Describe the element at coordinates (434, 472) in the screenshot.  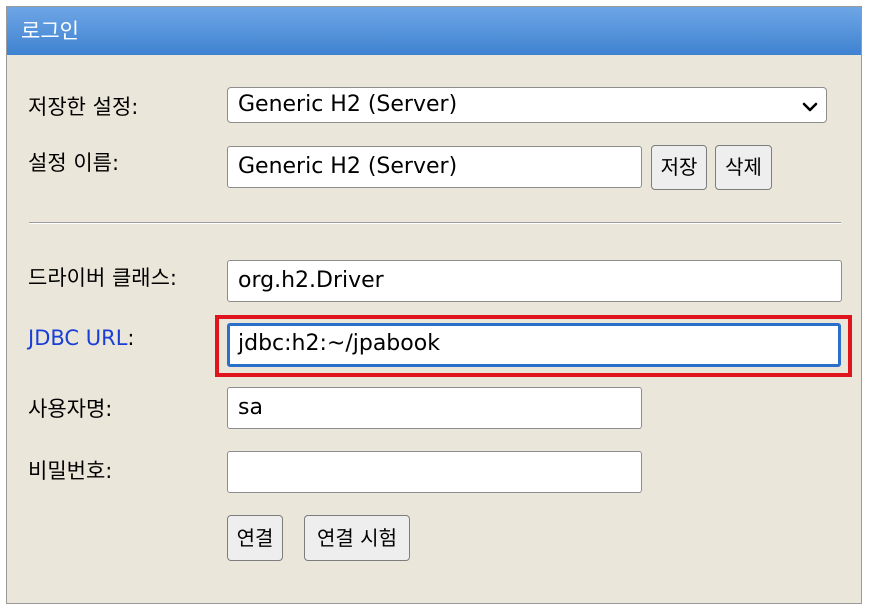
I see `password-input` at that location.